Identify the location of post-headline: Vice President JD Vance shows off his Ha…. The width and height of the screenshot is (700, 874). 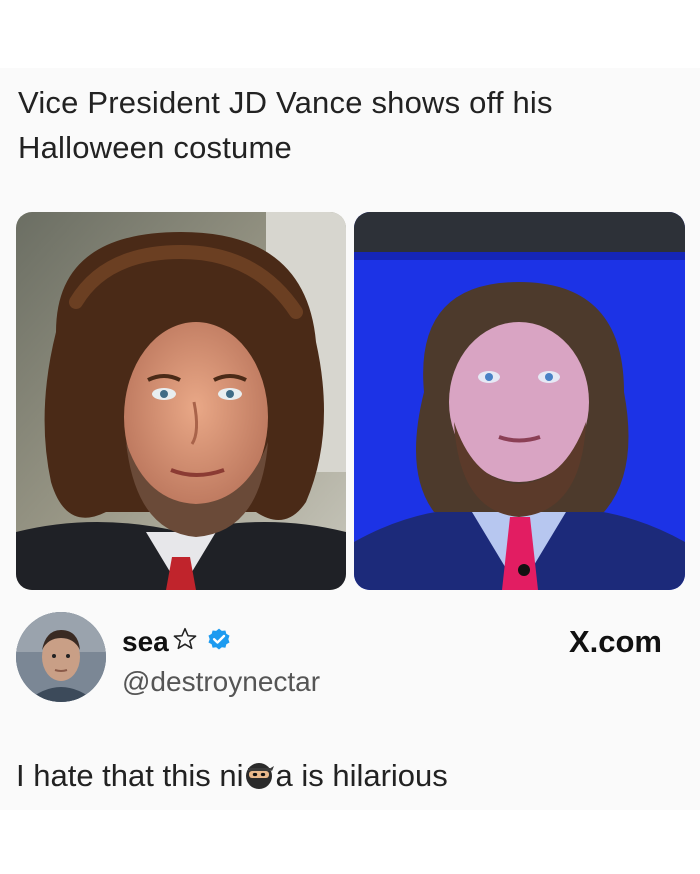
(285, 125).